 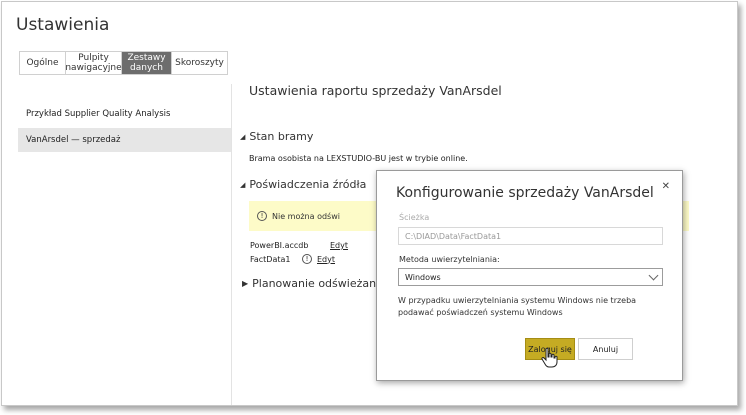 I want to click on hand-cursor-icon, so click(x=549, y=357).